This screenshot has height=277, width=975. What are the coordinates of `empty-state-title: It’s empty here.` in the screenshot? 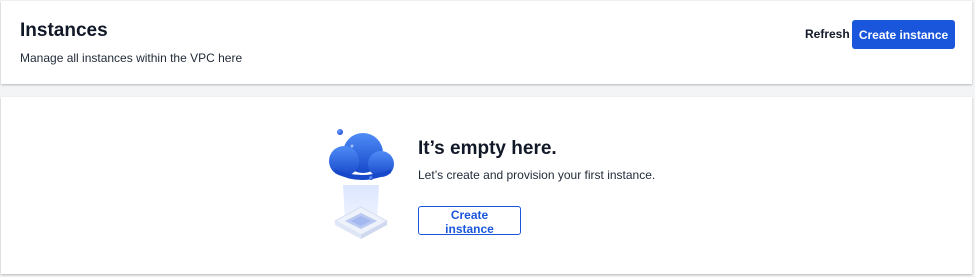 It's located at (487, 148).